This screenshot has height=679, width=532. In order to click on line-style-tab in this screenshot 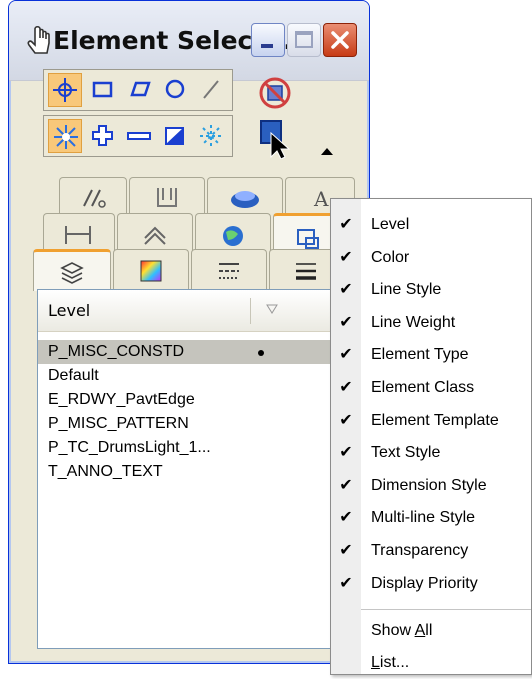, I will do `click(229, 270)`.